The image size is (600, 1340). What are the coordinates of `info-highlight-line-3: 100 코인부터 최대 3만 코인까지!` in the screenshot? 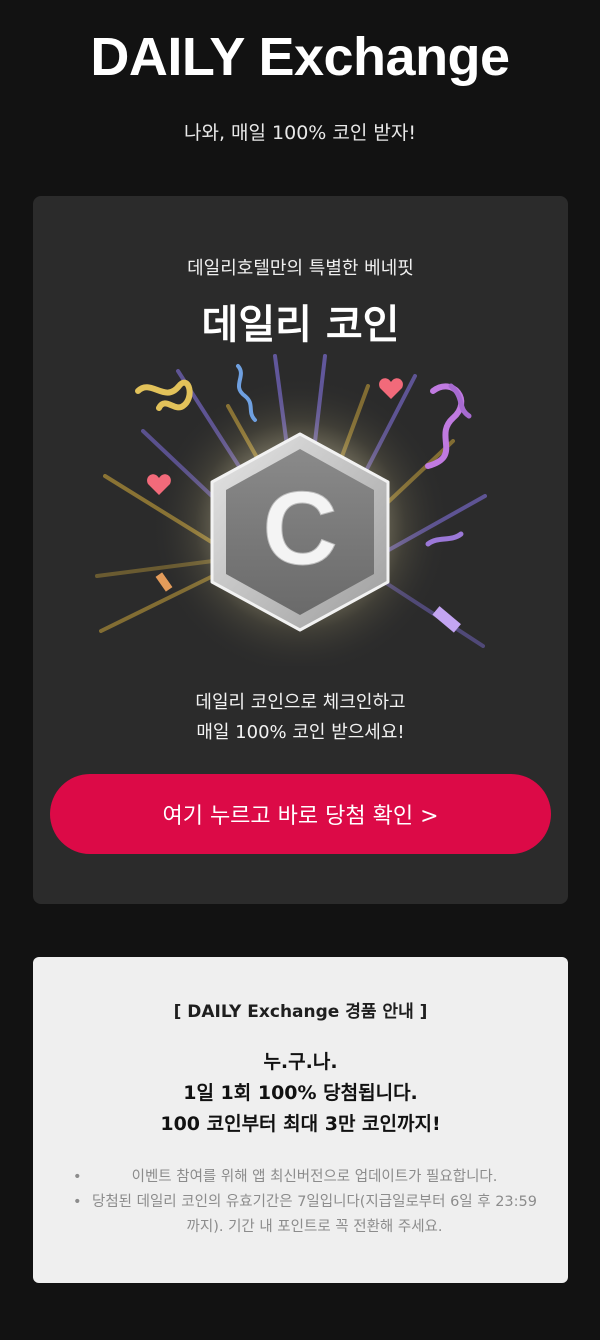 It's located at (300, 1124).